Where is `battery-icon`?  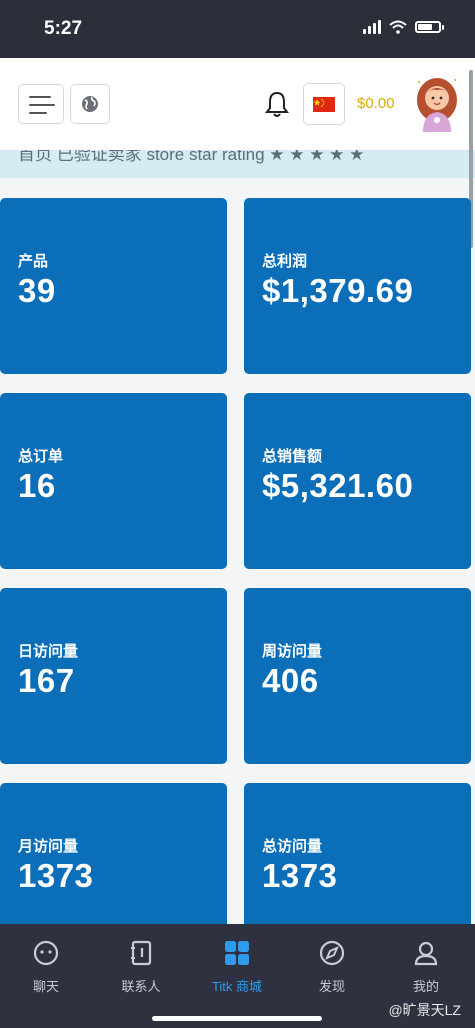 battery-icon is located at coordinates (429, 27).